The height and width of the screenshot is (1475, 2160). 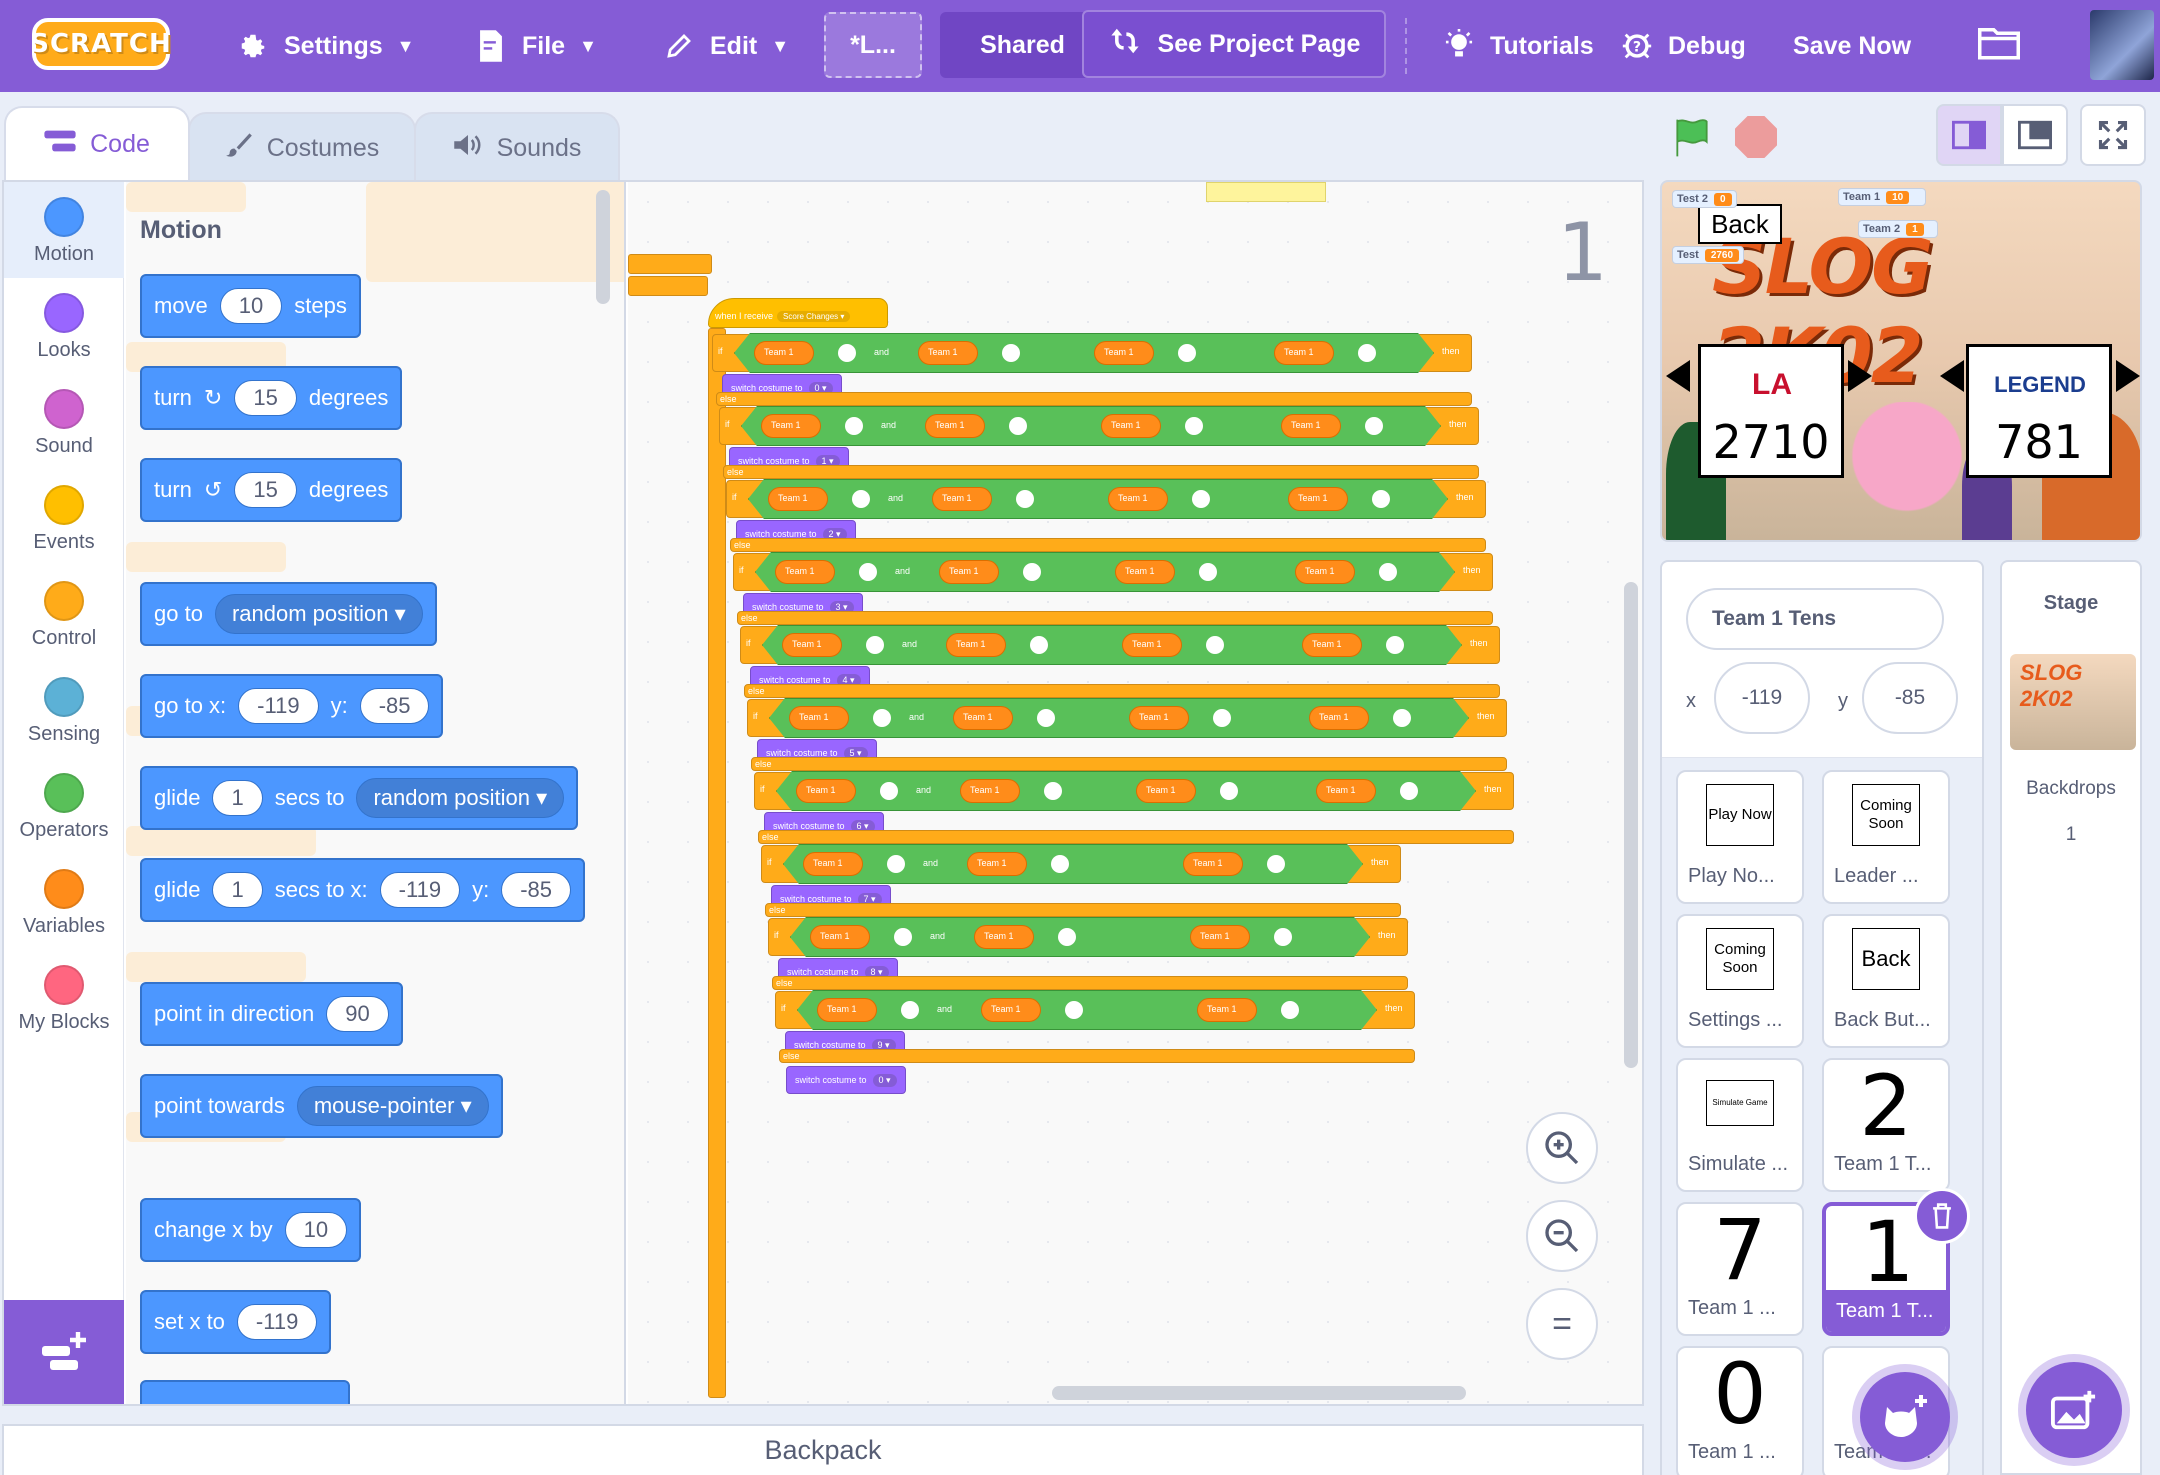 What do you see at coordinates (603, 247) in the screenshot?
I see `palette-scrollbar` at bounding box center [603, 247].